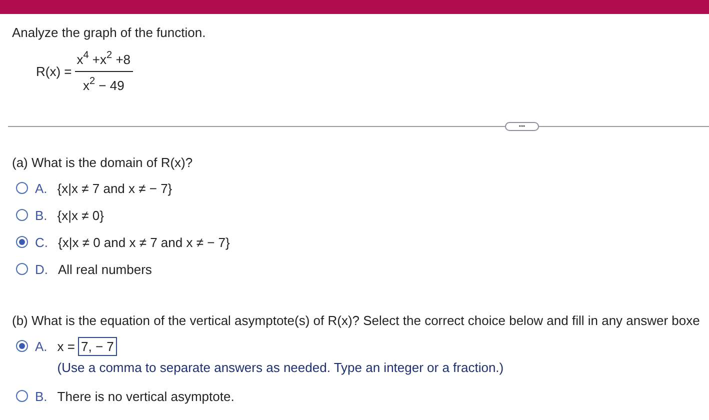  I want to click on hint-text: (Use a comma to separate answers as needed. Type an integer or a fraction.), so click(280, 367).